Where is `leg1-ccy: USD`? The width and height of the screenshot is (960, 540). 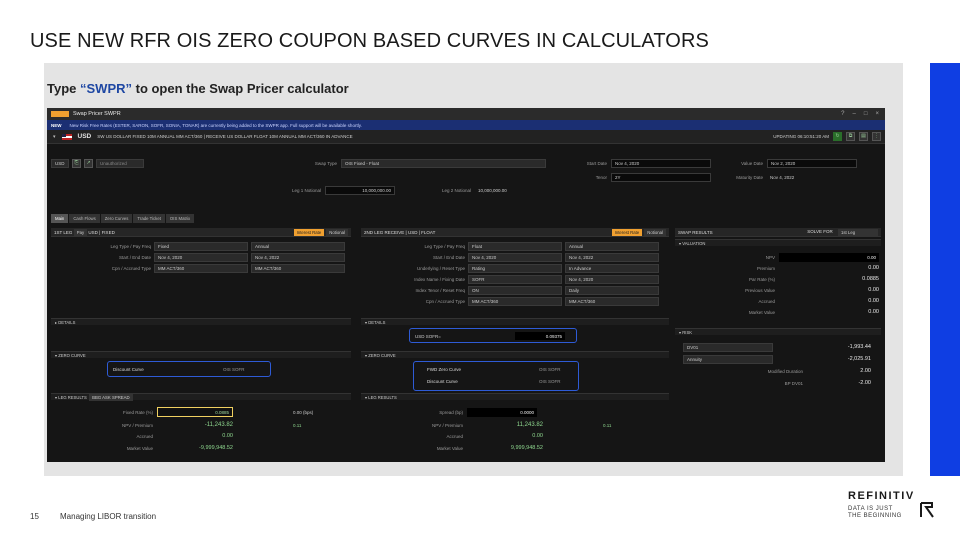 leg1-ccy: USD is located at coordinates (93, 232).